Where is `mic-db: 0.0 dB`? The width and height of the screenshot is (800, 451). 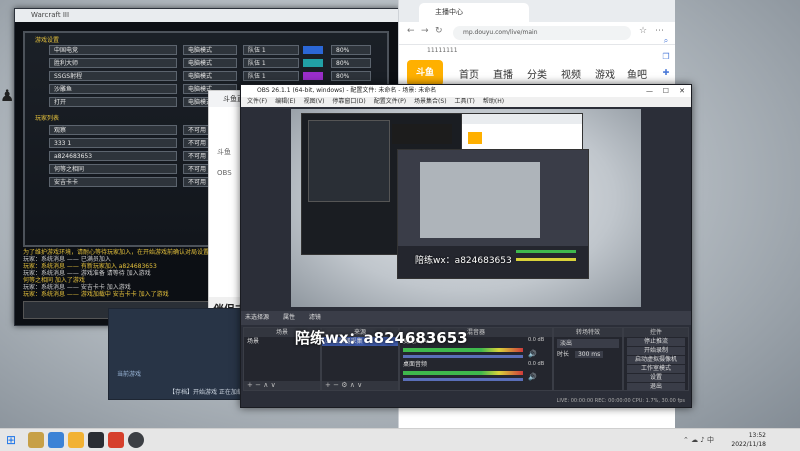
mic-db: 0.0 dB is located at coordinates (536, 340).